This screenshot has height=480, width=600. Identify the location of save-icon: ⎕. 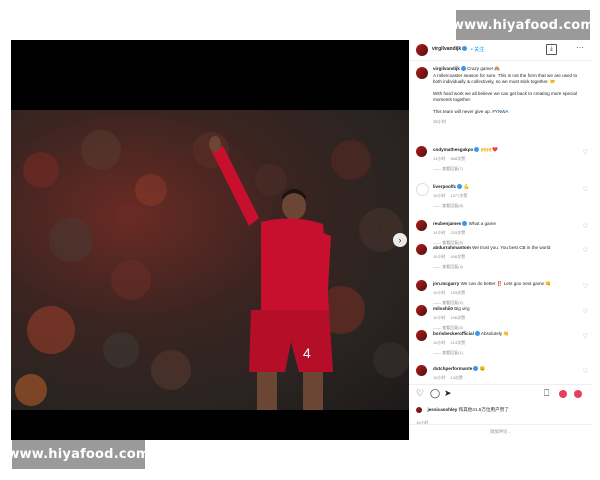
(546, 393).